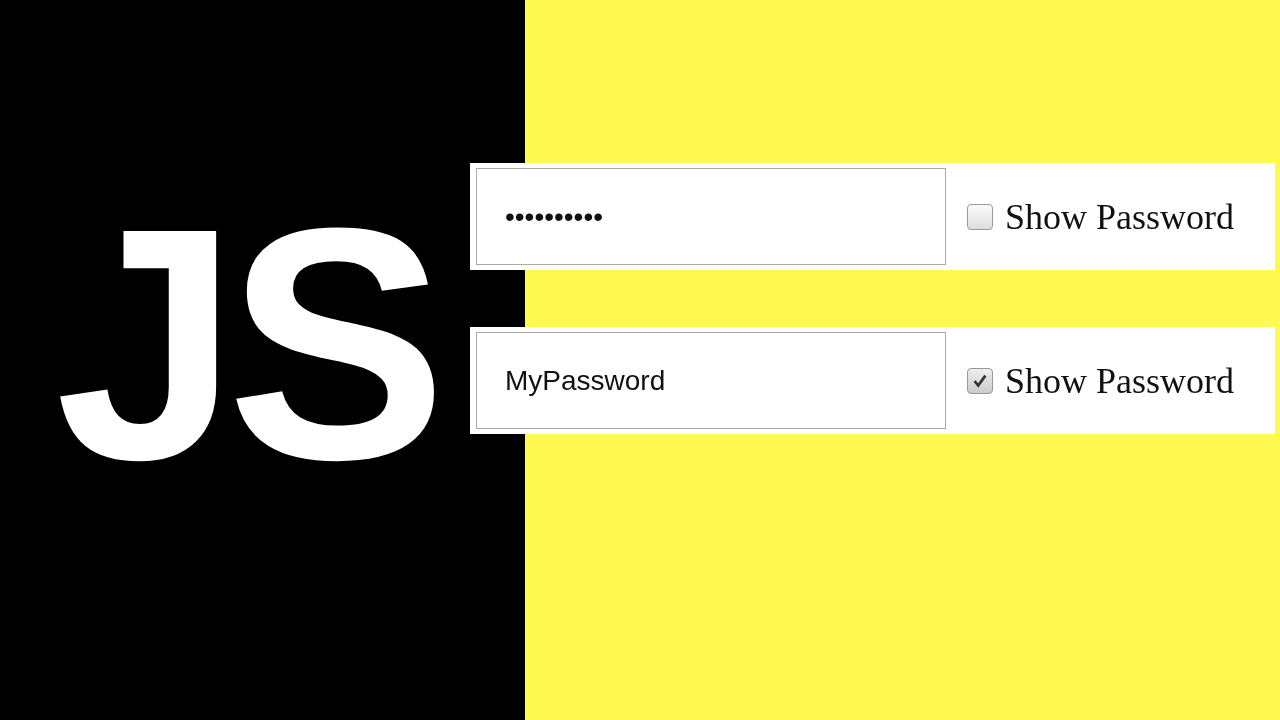 The height and width of the screenshot is (720, 1280). Describe the element at coordinates (711, 216) in the screenshot. I see `password-field: ••••••••••` at that location.